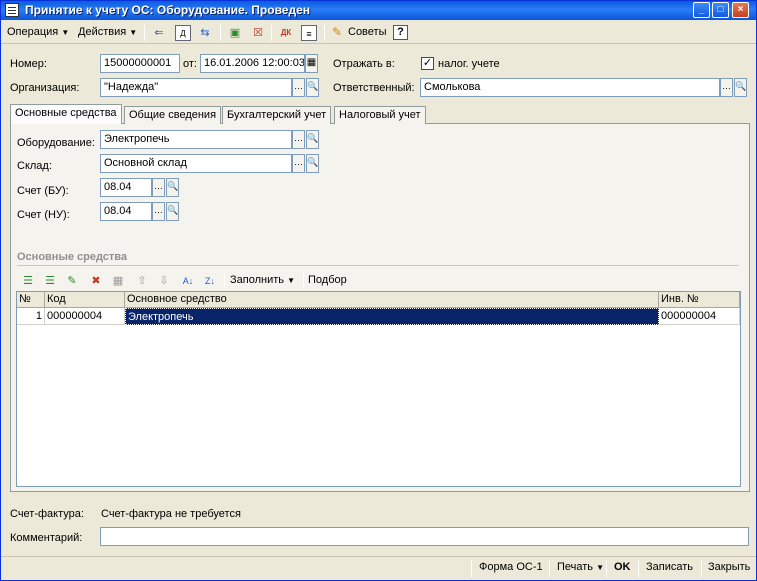 This screenshot has width=757, height=581. Describe the element at coordinates (740, 10) in the screenshot. I see `close-window-button: ×` at that location.